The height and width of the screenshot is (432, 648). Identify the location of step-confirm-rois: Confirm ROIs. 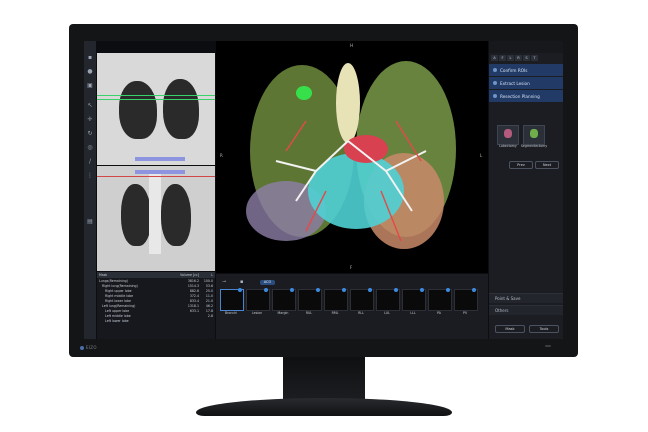
(526, 70).